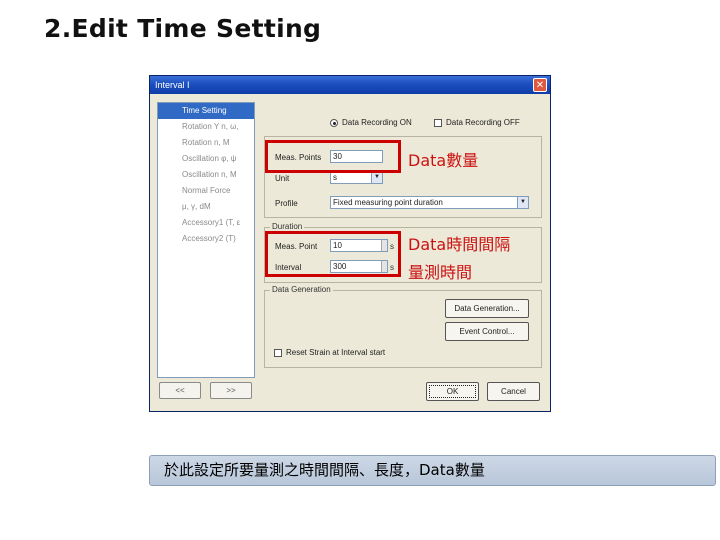 The width and height of the screenshot is (720, 540). I want to click on dialog-titlebar: Interval I ✕, so click(350, 85).